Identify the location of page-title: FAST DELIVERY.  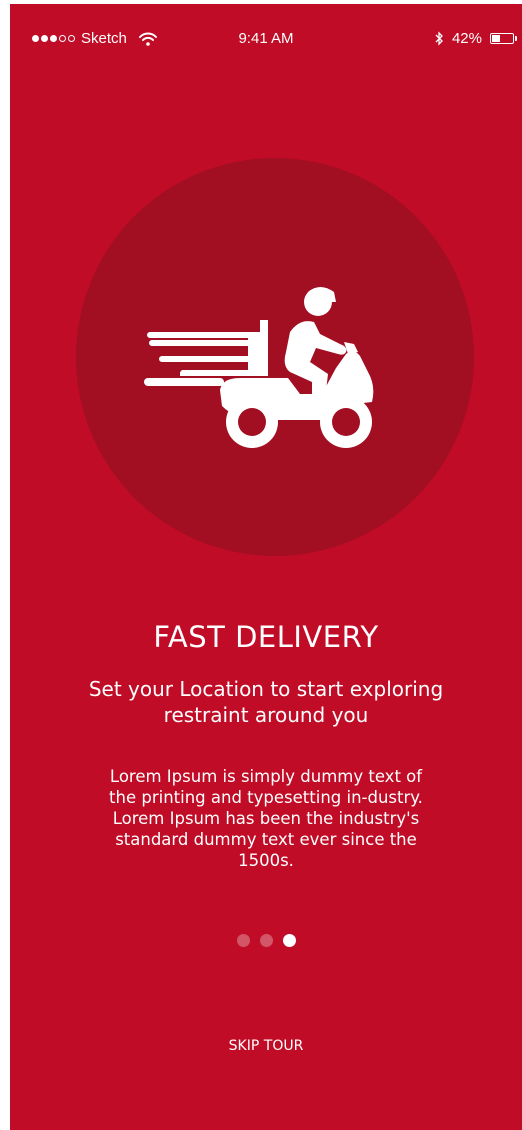
(266, 637).